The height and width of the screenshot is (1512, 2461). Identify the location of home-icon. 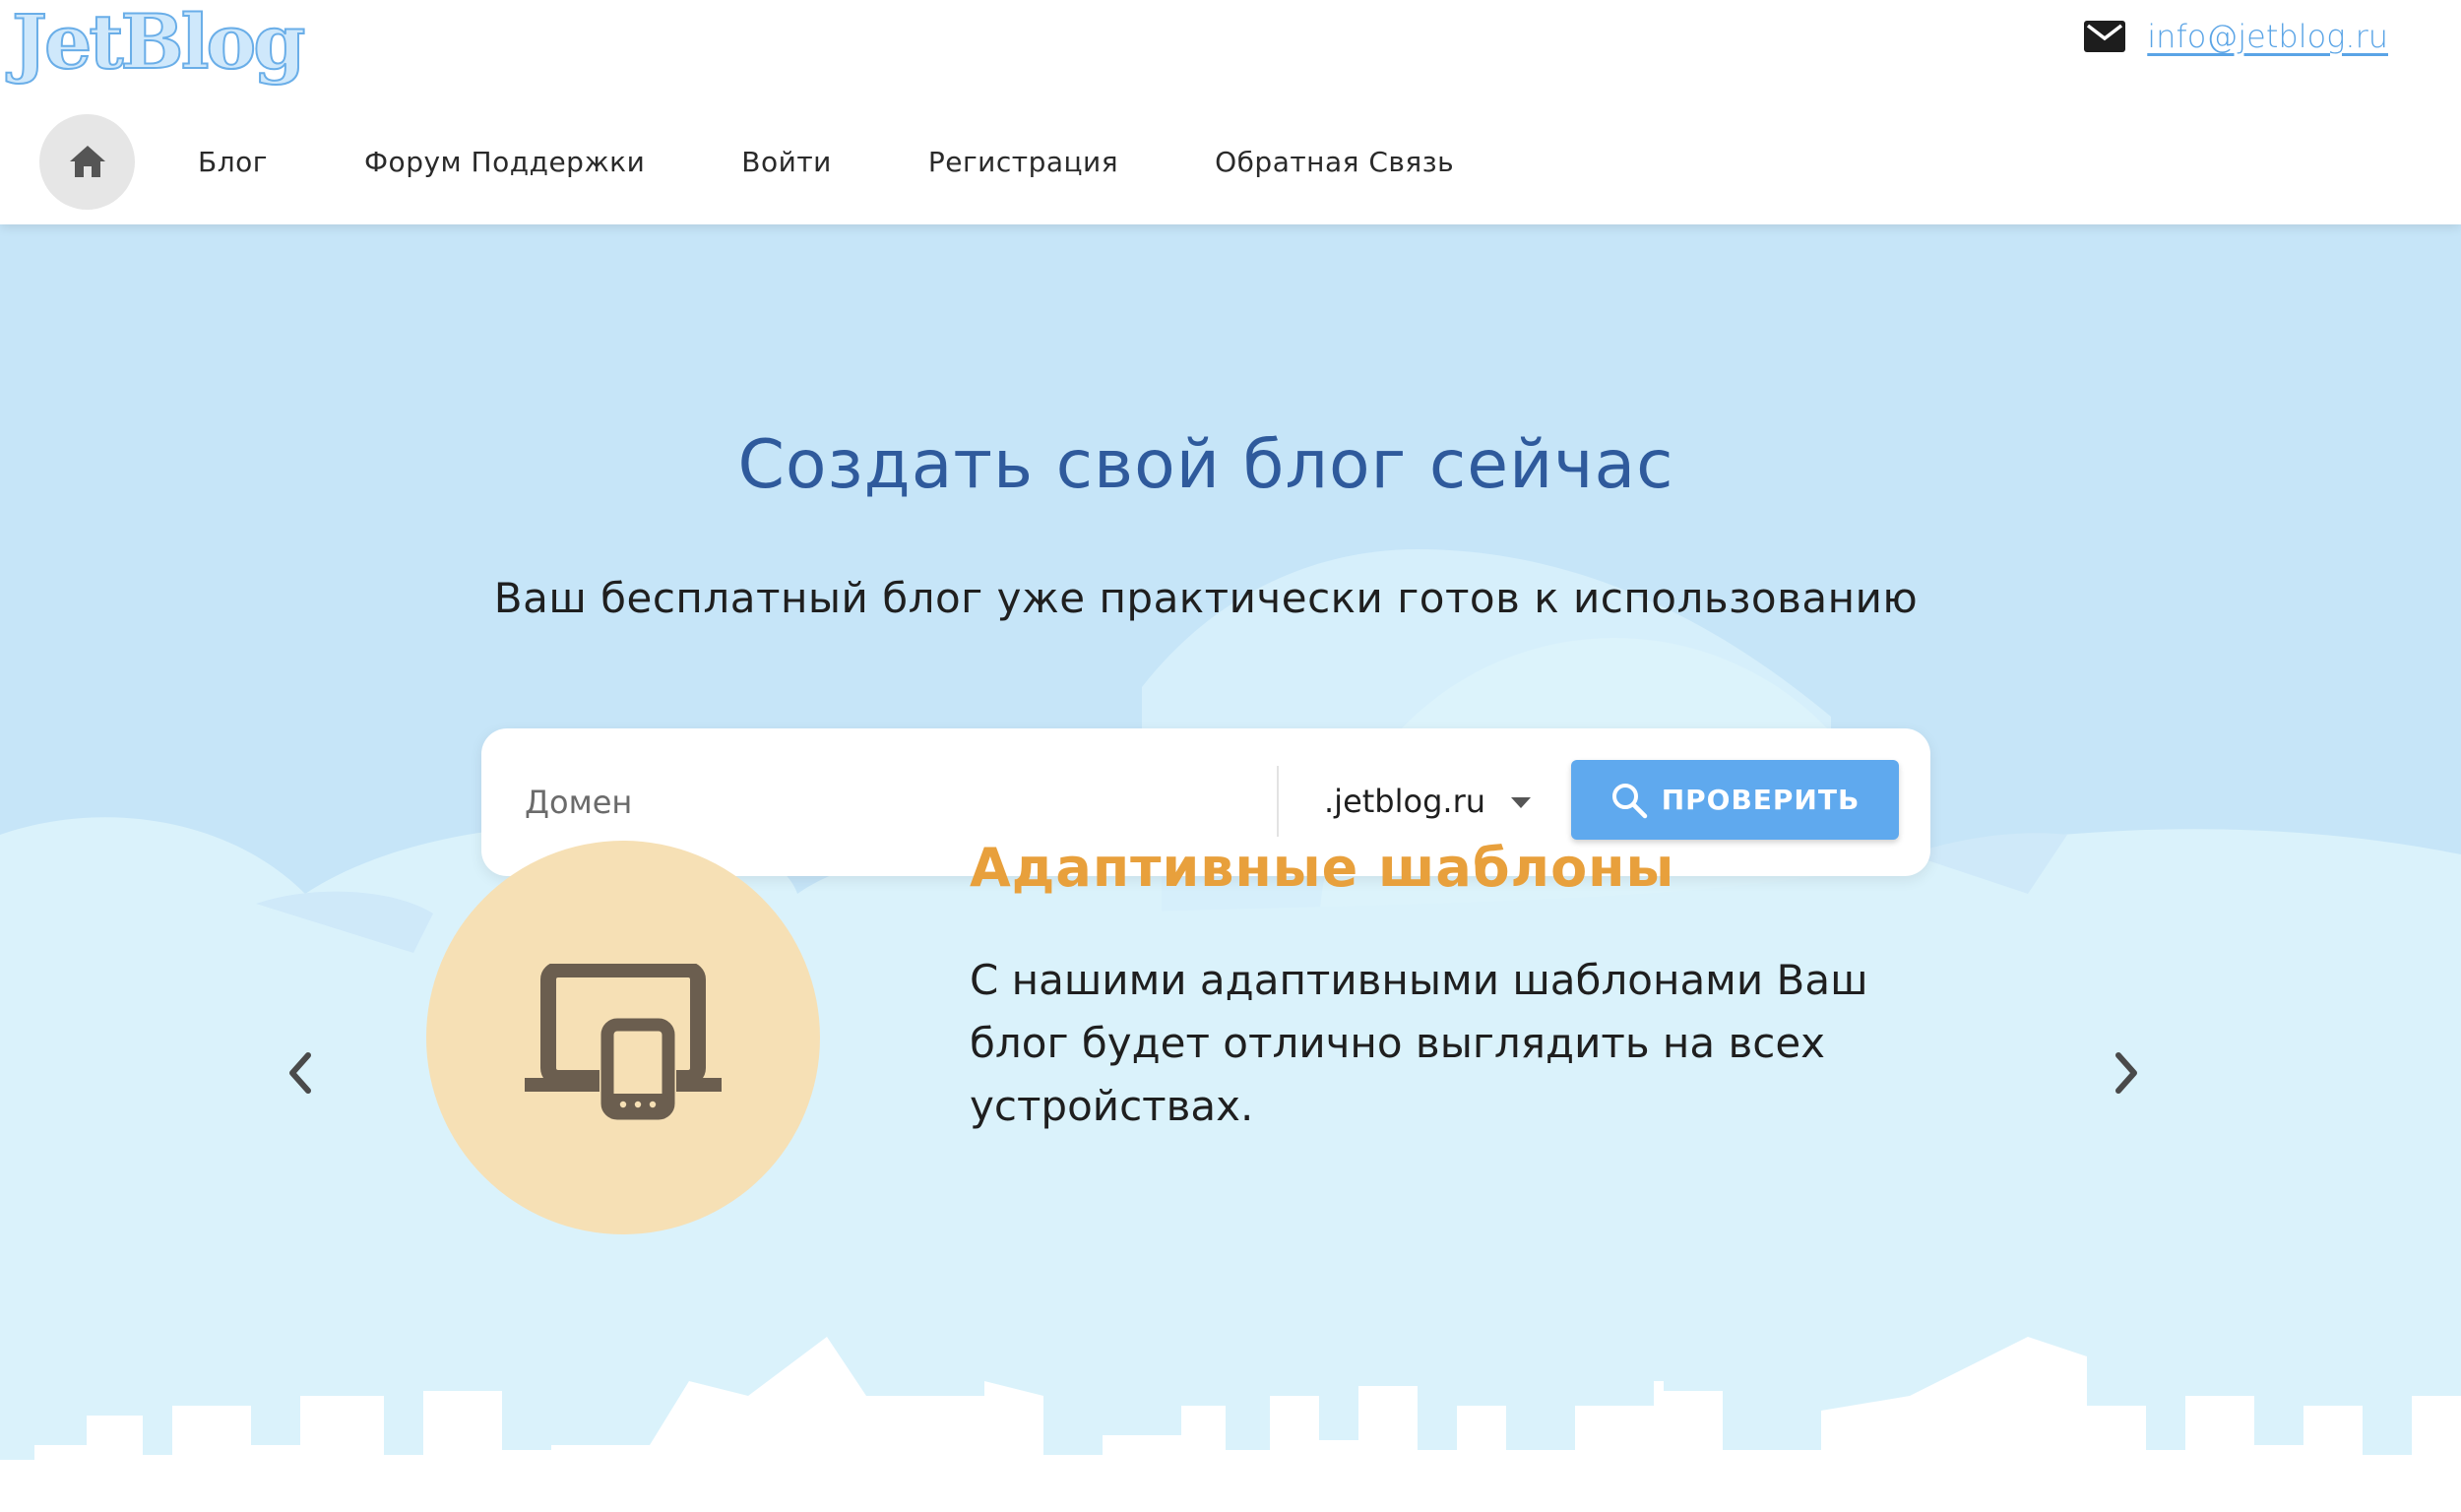
(87, 161).